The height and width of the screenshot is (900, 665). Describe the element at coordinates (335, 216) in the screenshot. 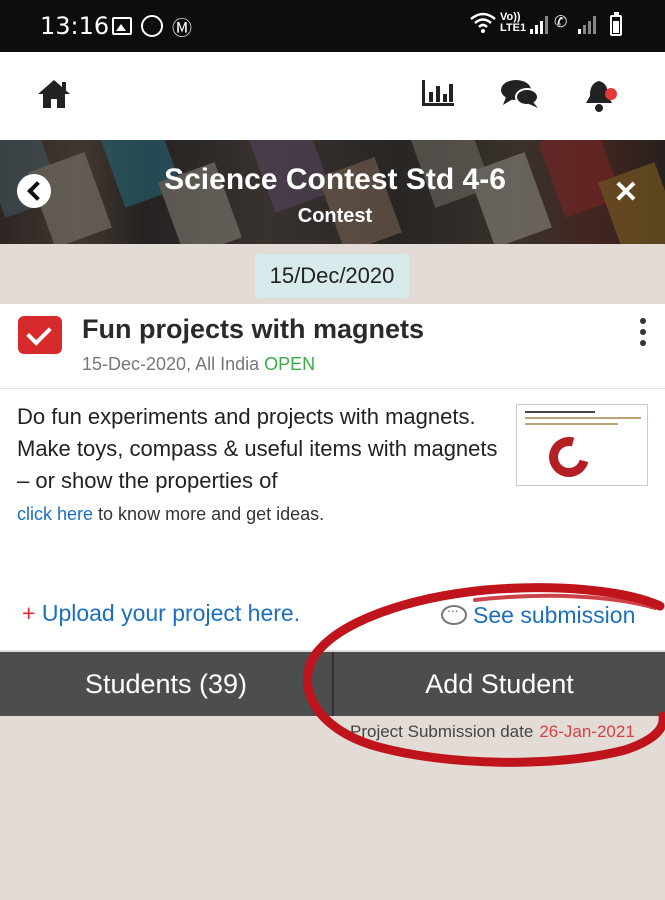

I see `page-subtitle: Contest` at that location.